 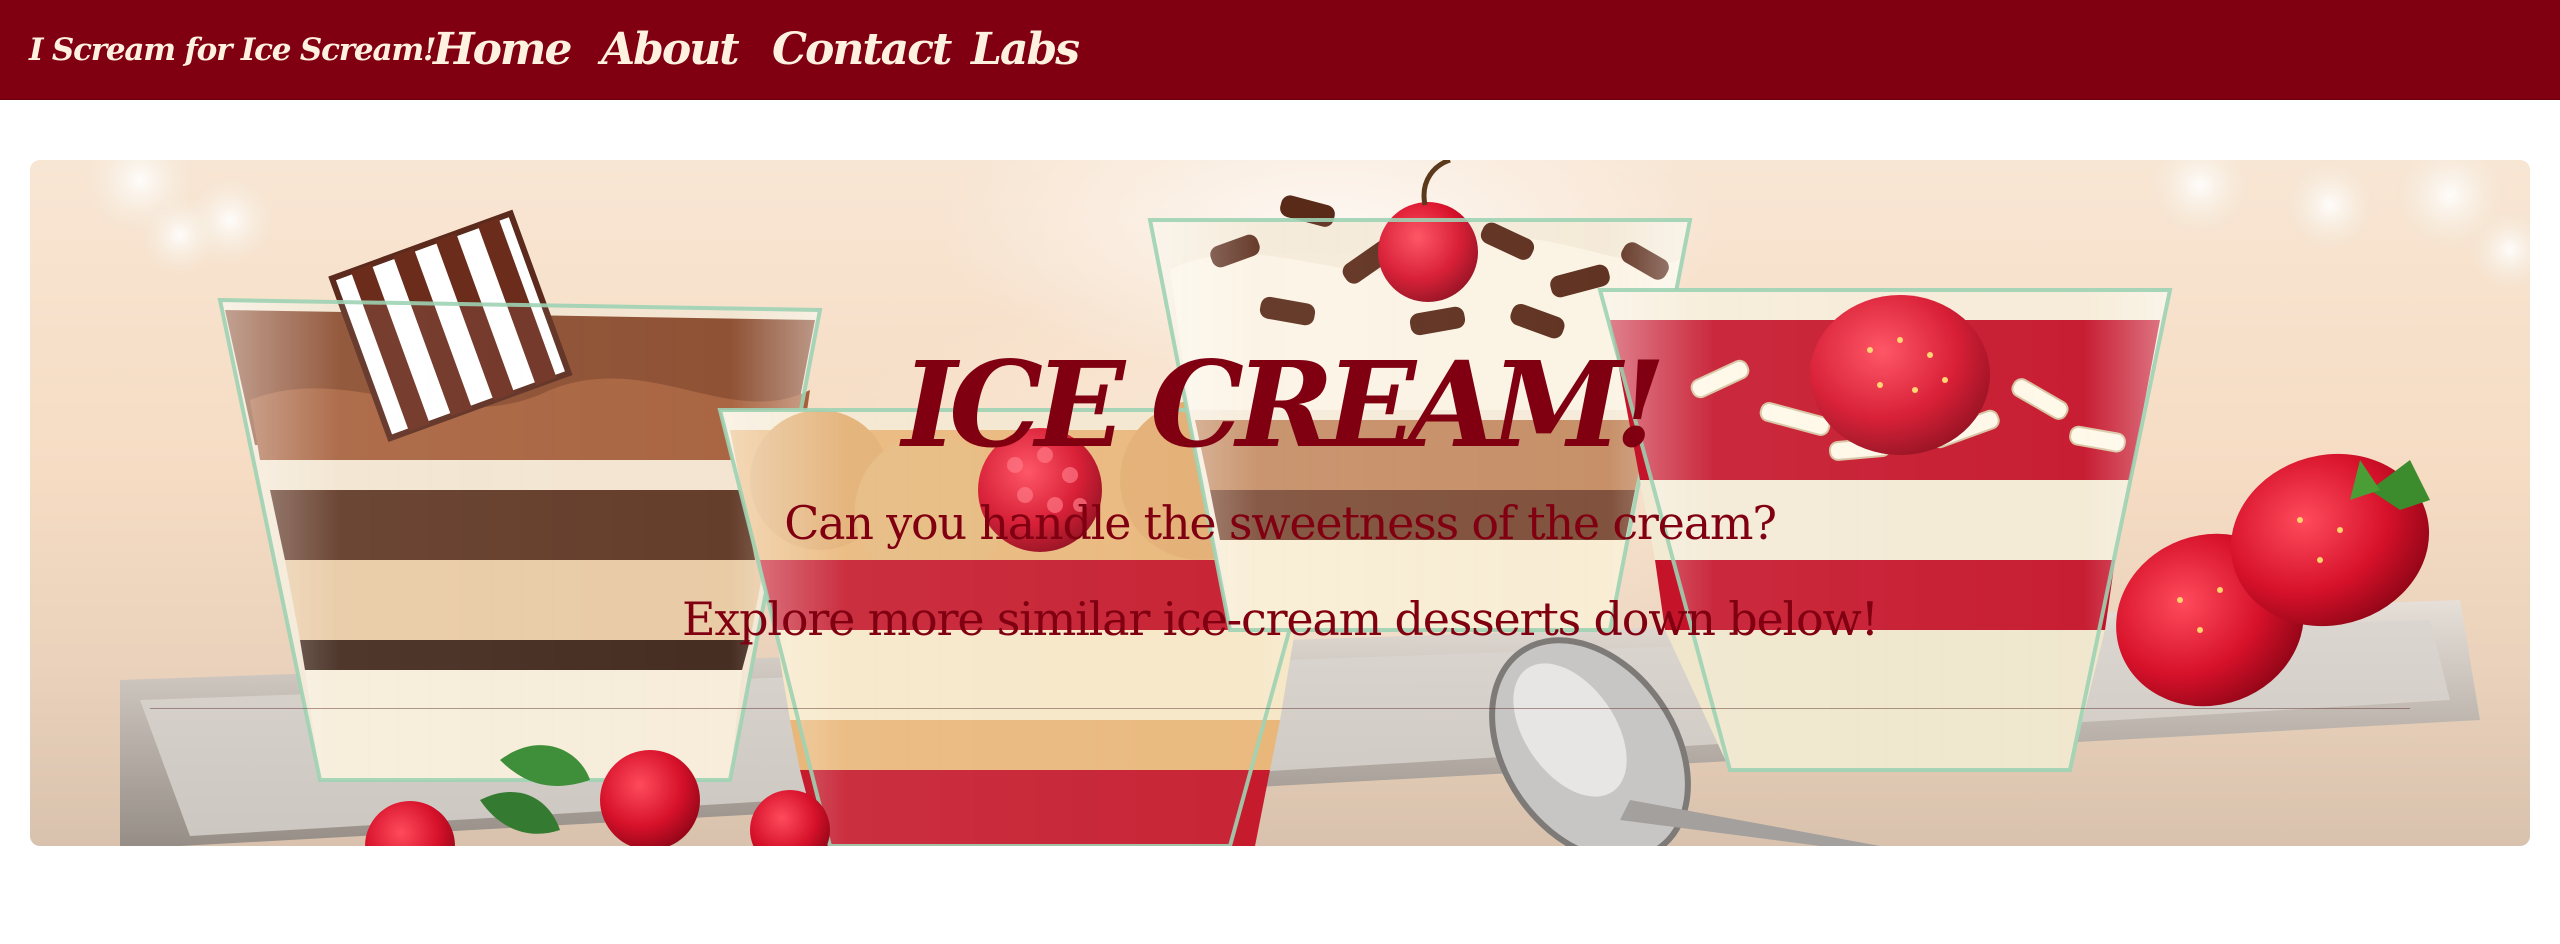 What do you see at coordinates (1283, 404) in the screenshot?
I see `hero-title: ICE CREAM!` at bounding box center [1283, 404].